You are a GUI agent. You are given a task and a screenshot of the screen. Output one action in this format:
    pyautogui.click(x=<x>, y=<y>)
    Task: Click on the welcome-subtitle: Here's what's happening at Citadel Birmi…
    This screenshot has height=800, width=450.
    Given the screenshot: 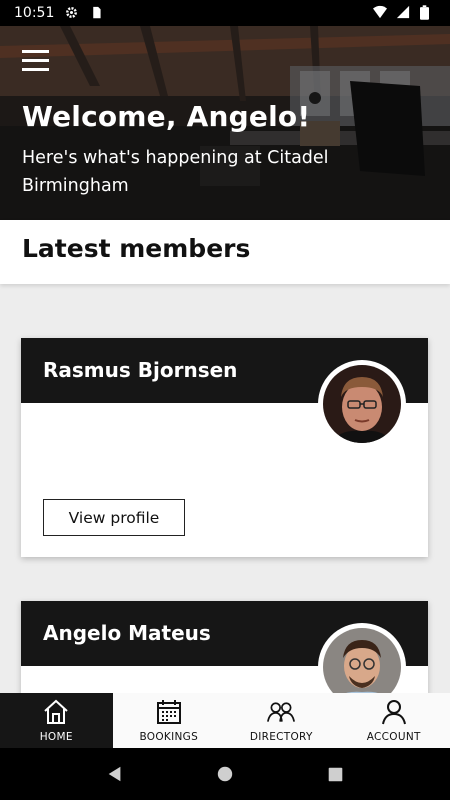 What is the action you would take?
    pyautogui.click(x=175, y=172)
    